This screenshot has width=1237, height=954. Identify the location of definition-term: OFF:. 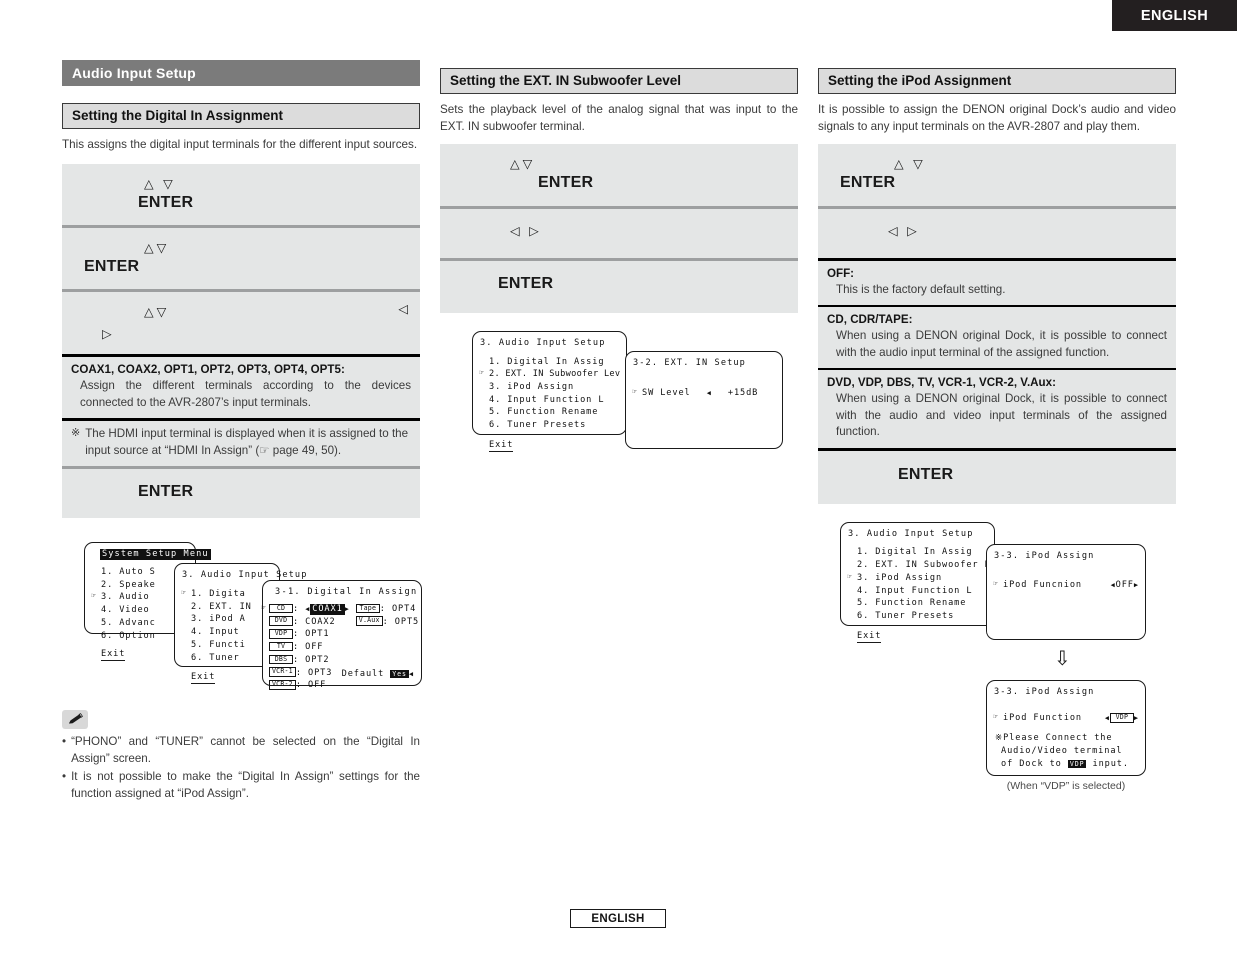
(841, 273).